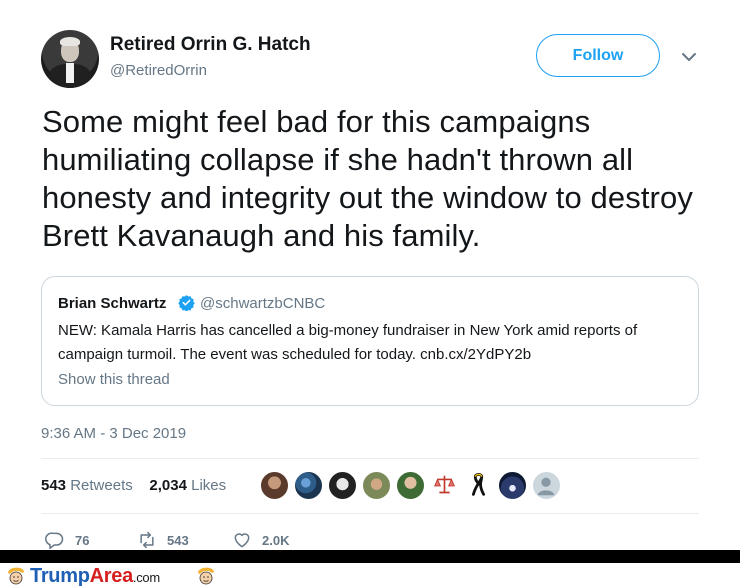  Describe the element at coordinates (54, 485) in the screenshot. I see `retweets-count: 543` at that location.